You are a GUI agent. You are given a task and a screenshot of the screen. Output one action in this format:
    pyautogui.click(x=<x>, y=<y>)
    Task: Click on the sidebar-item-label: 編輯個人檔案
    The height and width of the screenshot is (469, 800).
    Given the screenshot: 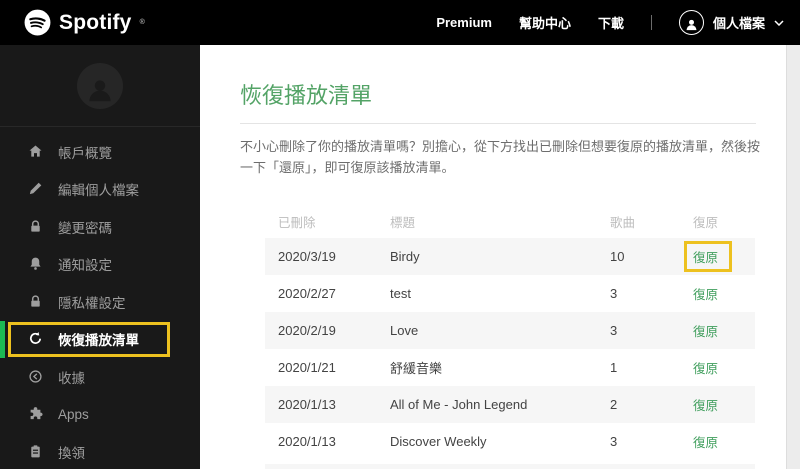 What is the action you would take?
    pyautogui.click(x=98, y=191)
    